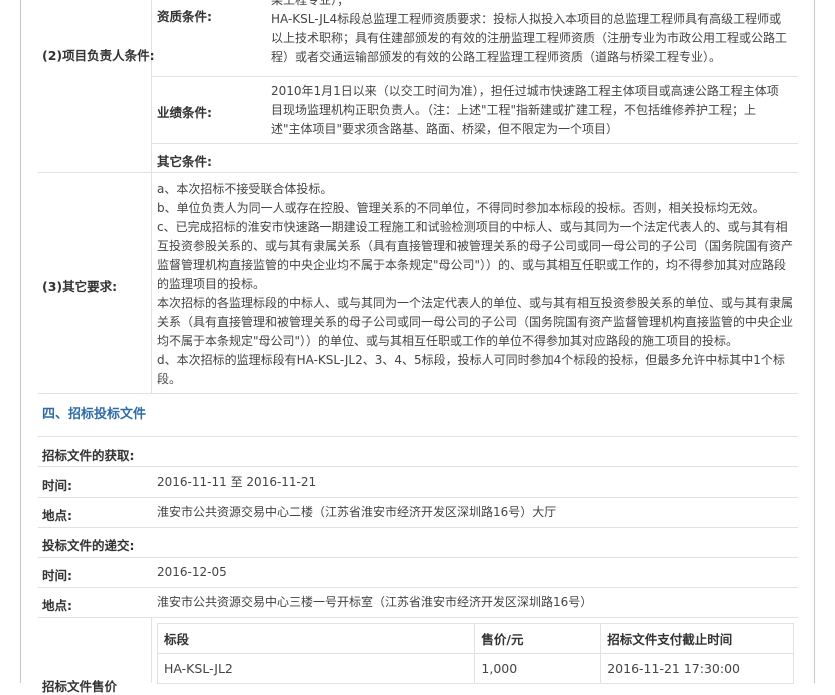  Describe the element at coordinates (57, 605) in the screenshot. I see `submit-place-label: 地点:` at that location.